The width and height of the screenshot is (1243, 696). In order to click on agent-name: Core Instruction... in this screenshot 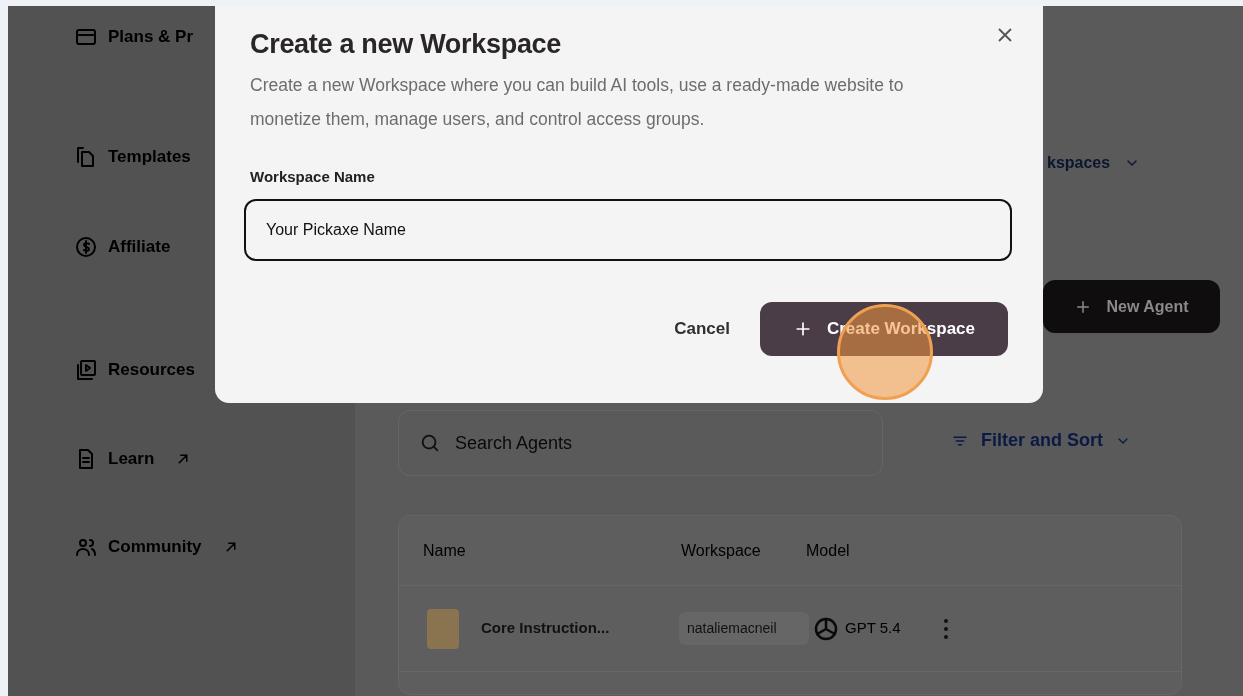, I will do `click(546, 628)`.